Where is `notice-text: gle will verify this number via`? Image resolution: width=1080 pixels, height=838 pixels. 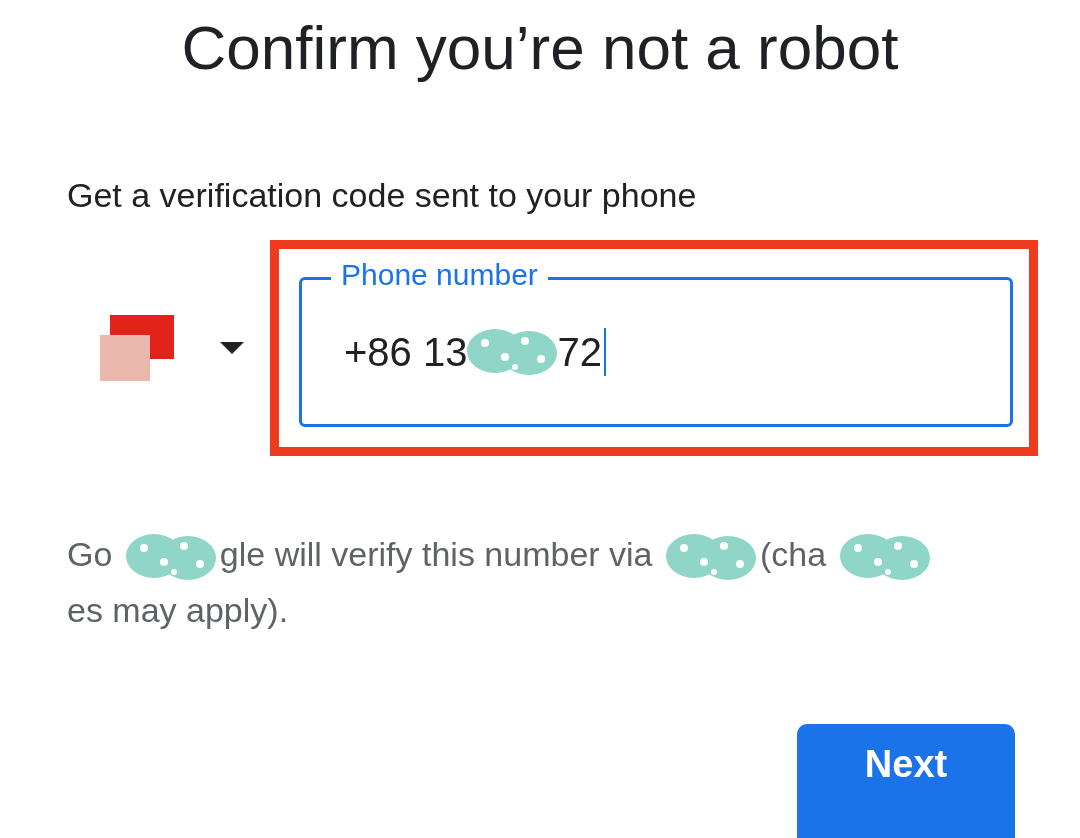
notice-text: gle will verify this number via is located at coordinates (436, 554).